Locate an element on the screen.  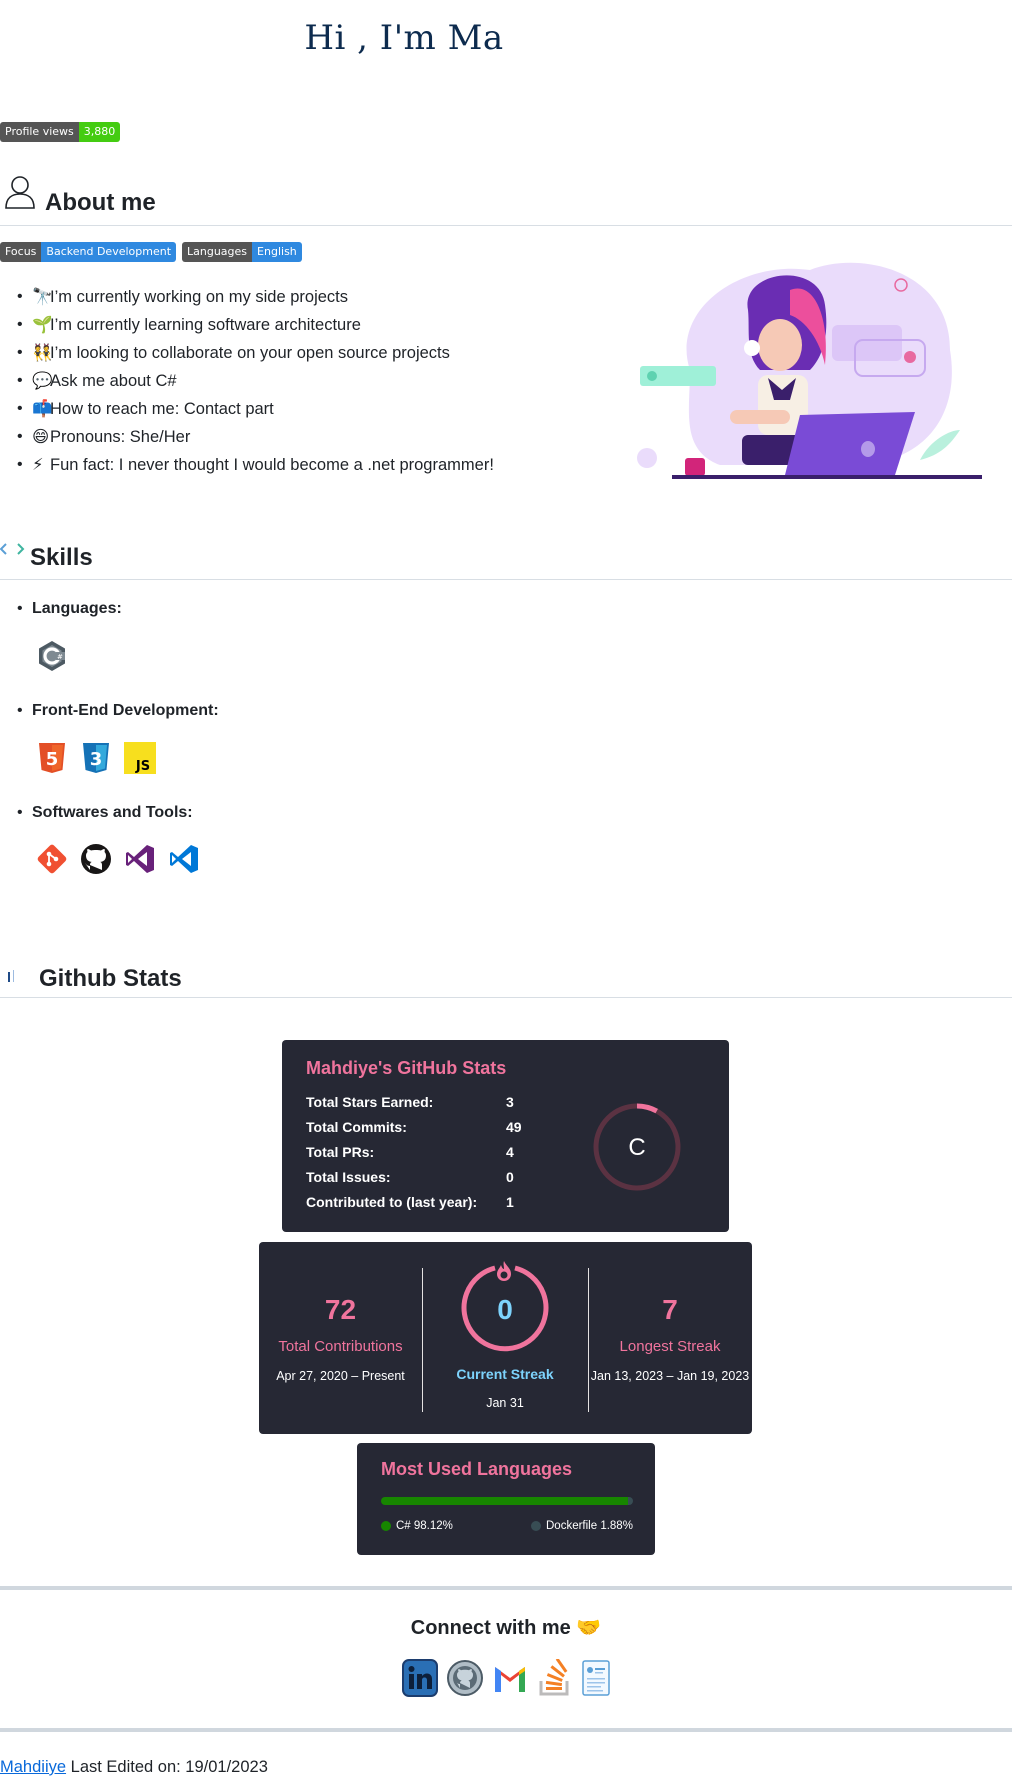
github-stats-heading: Github Stats is located at coordinates (506, 979).